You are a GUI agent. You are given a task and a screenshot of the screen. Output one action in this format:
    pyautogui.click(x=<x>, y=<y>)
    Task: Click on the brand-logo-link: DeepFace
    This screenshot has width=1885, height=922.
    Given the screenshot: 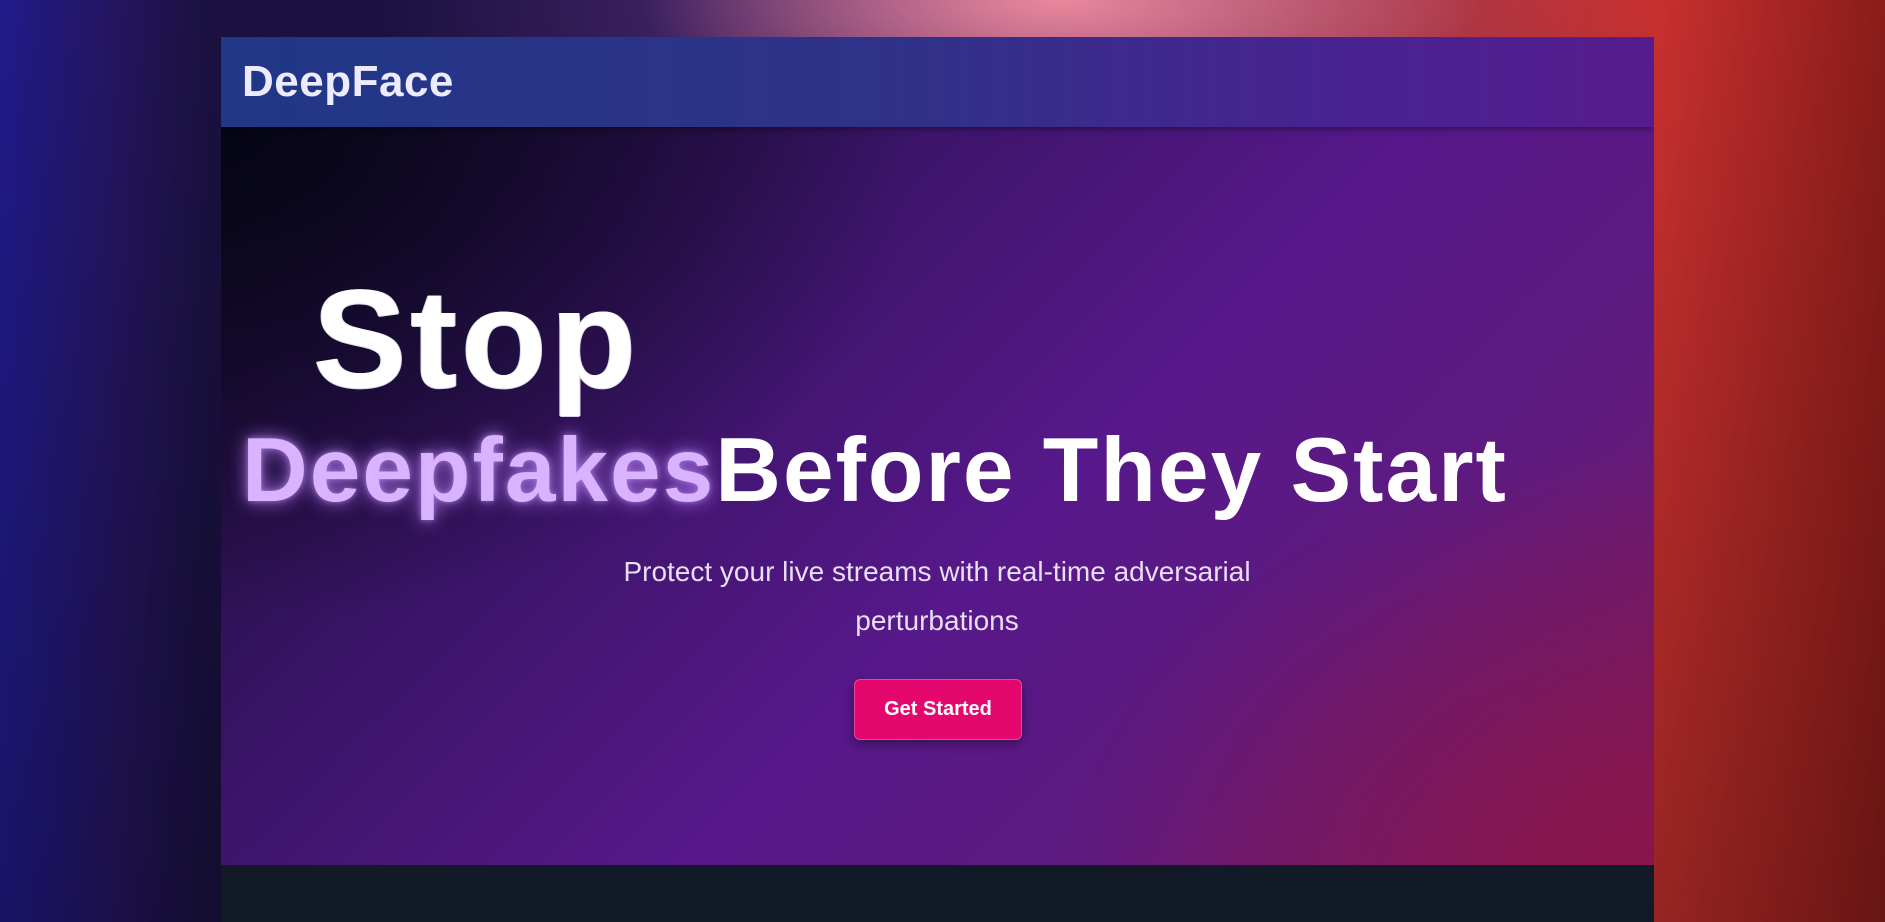 What is the action you would take?
    pyautogui.click(x=348, y=82)
    